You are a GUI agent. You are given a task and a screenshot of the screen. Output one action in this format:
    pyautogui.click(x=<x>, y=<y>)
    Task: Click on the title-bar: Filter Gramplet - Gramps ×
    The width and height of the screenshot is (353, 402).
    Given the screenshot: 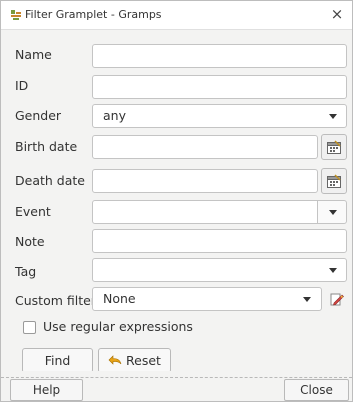 What is the action you would take?
    pyautogui.click(x=176, y=15)
    